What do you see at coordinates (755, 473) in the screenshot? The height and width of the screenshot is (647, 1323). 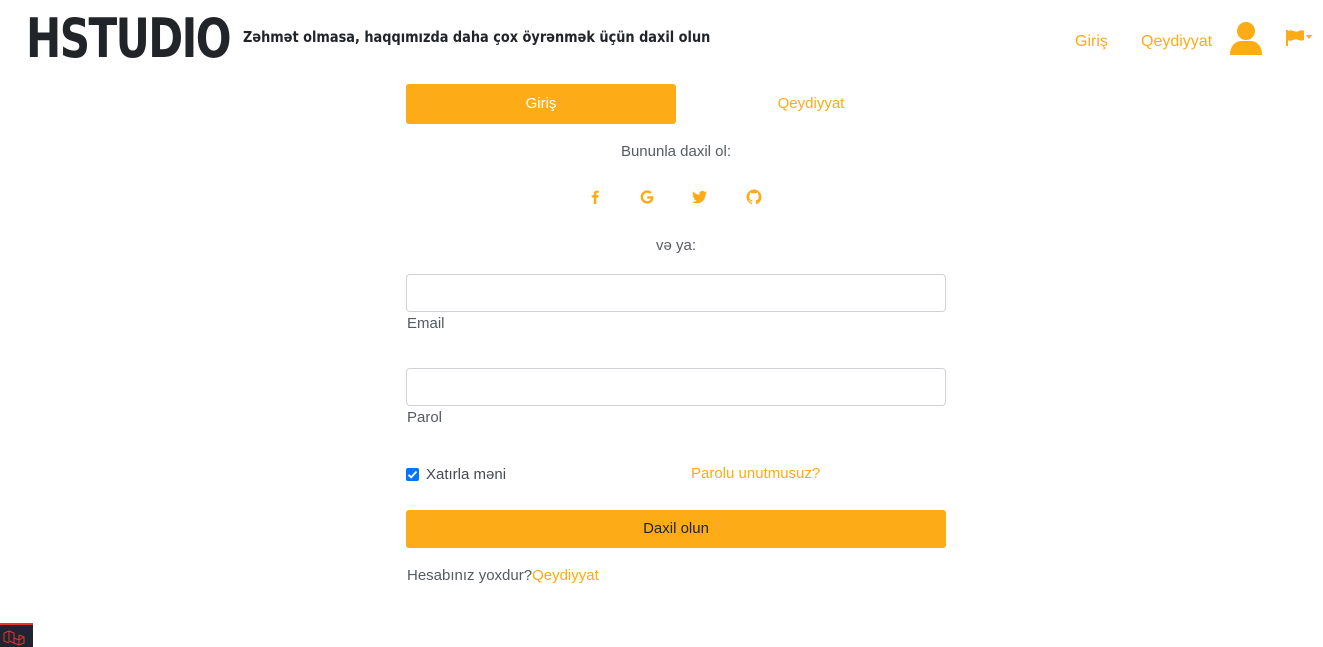 I see `forgot-password-link: Parolu unutmusuz?` at bounding box center [755, 473].